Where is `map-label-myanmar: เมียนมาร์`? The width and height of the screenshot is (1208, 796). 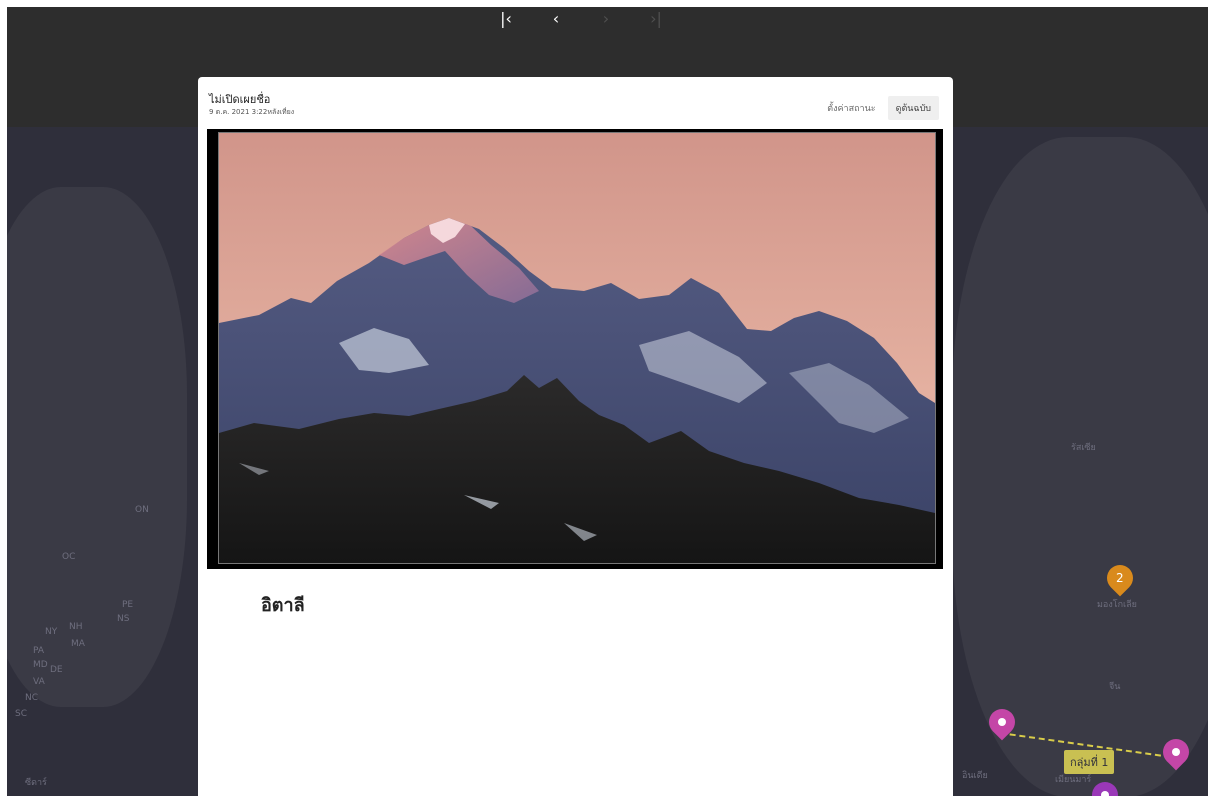 map-label-myanmar: เมียนมาร์ is located at coordinates (1073, 780).